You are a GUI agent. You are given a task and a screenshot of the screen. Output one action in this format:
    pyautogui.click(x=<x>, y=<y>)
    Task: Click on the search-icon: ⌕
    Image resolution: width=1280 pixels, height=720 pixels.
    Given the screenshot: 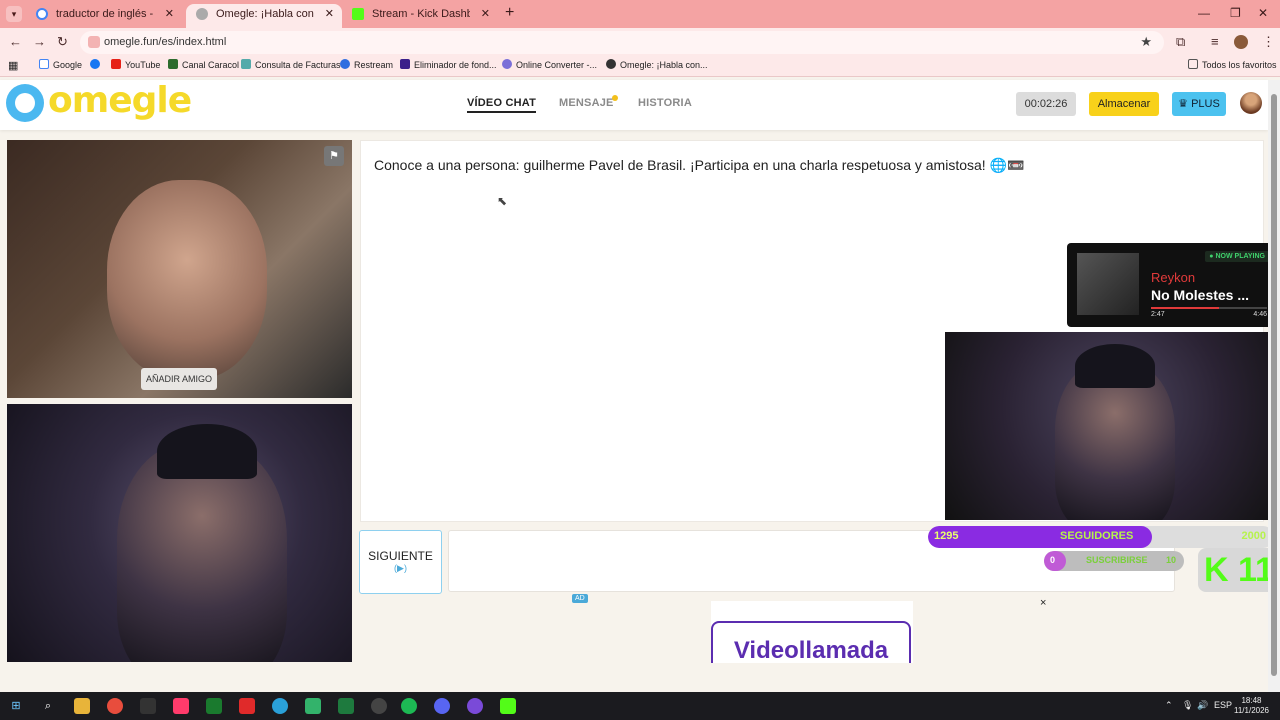 What is the action you would take?
    pyautogui.click(x=48, y=706)
    